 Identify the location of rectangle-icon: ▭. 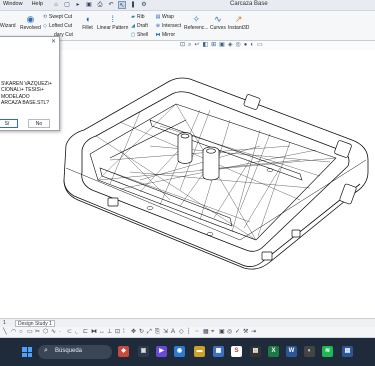
(30, 332).